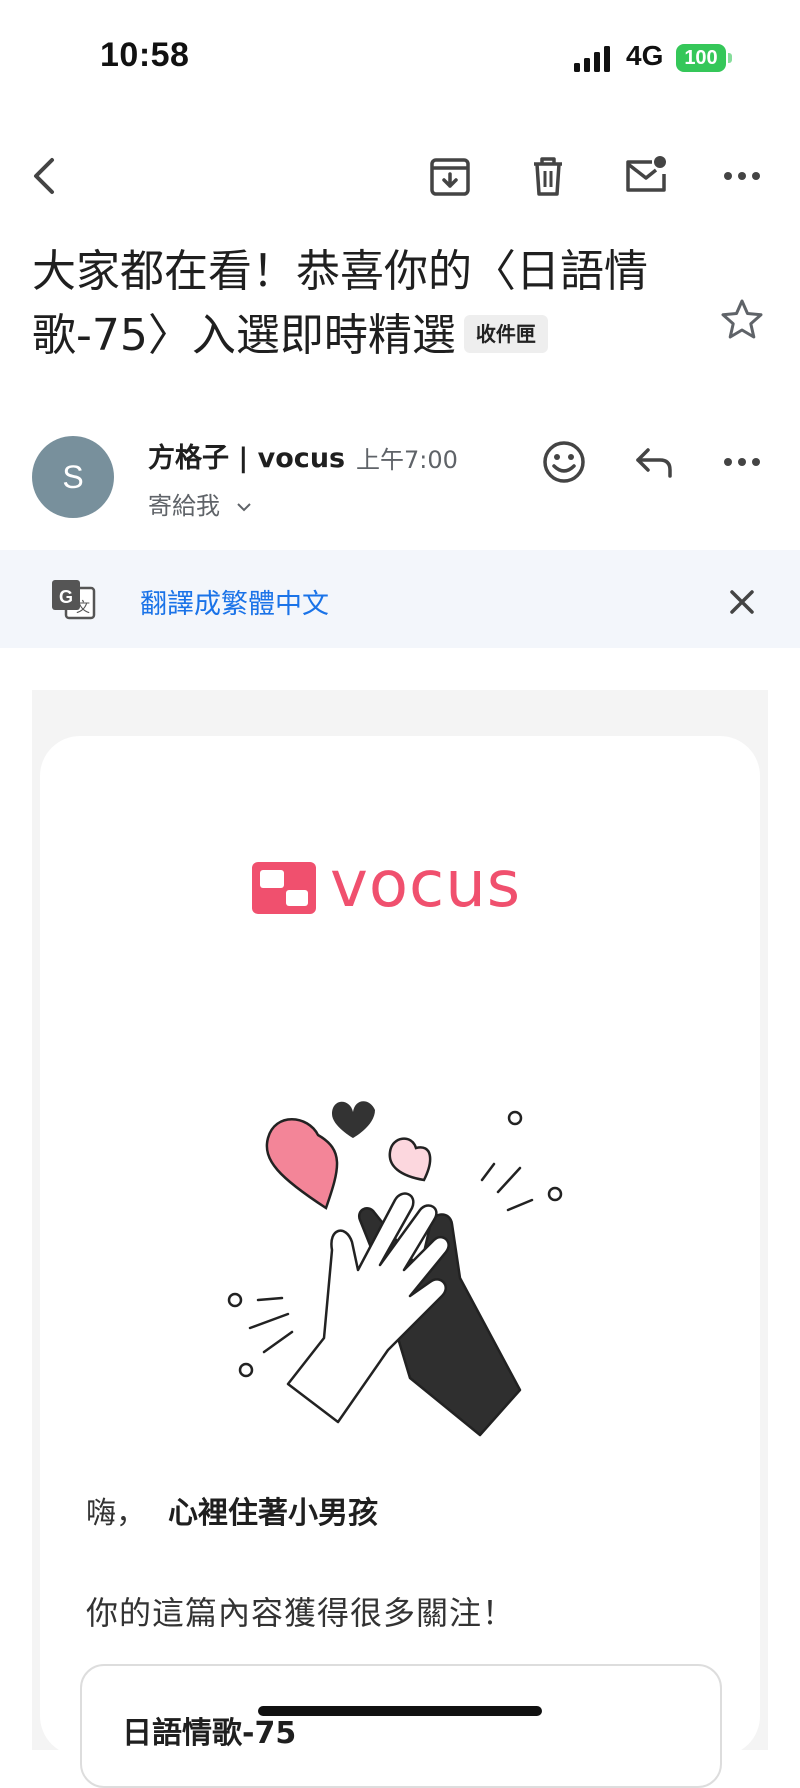 This screenshot has width=800, height=1788. What do you see at coordinates (450, 176) in the screenshot?
I see `archive-icon` at bounding box center [450, 176].